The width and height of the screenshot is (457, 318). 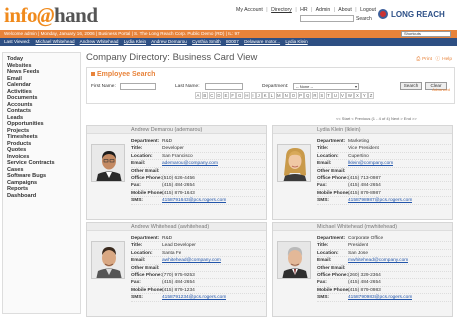 I want to click on link-admin: Admin, so click(x=323, y=10).